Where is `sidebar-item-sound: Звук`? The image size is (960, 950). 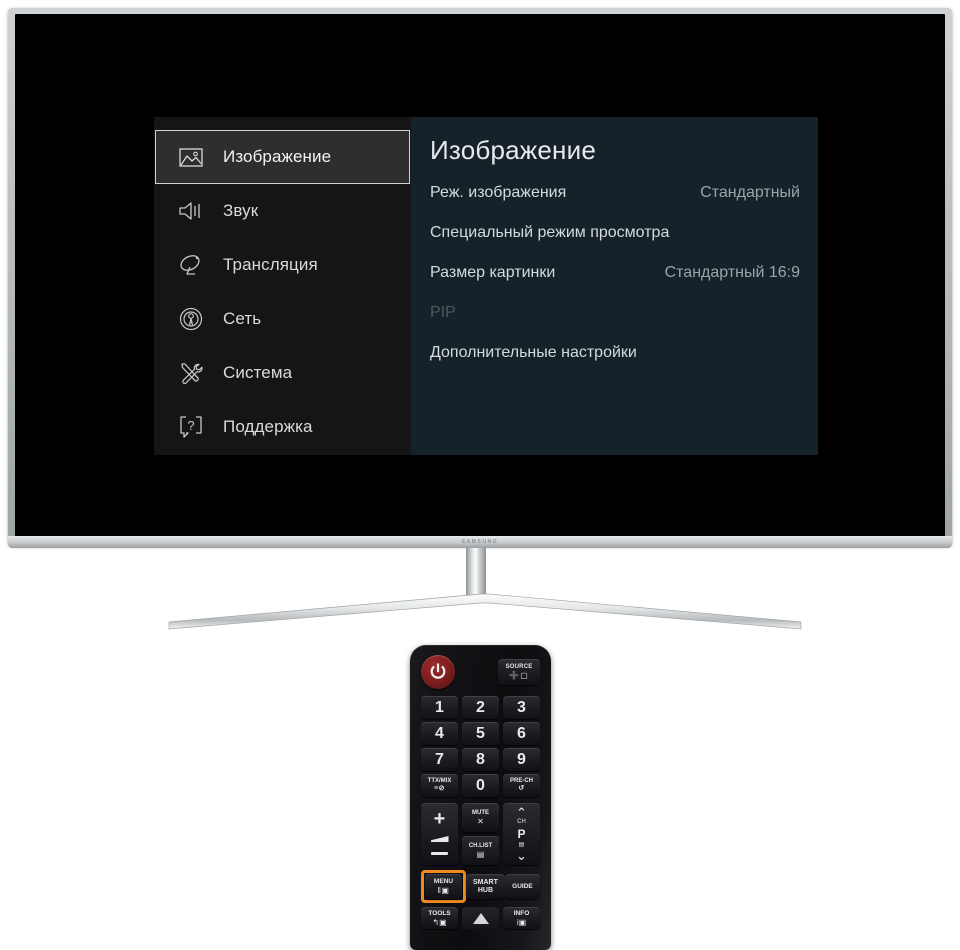
sidebar-item-sound: Звук is located at coordinates (282, 211).